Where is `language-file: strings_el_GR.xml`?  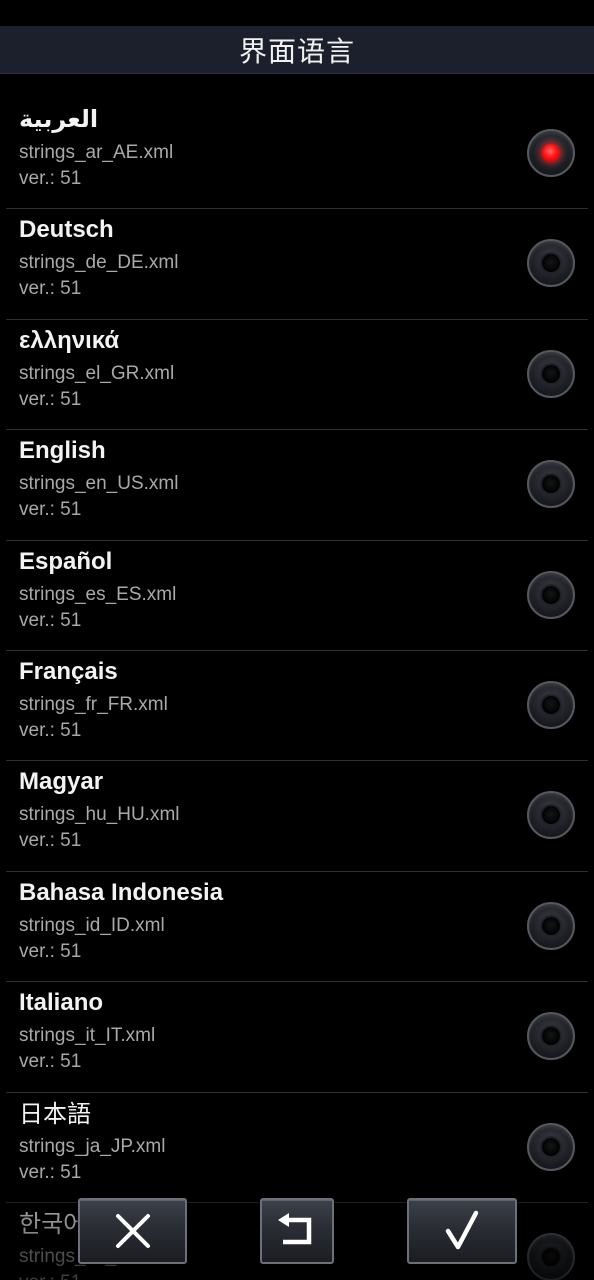
language-file: strings_el_GR.xml is located at coordinates (97, 373).